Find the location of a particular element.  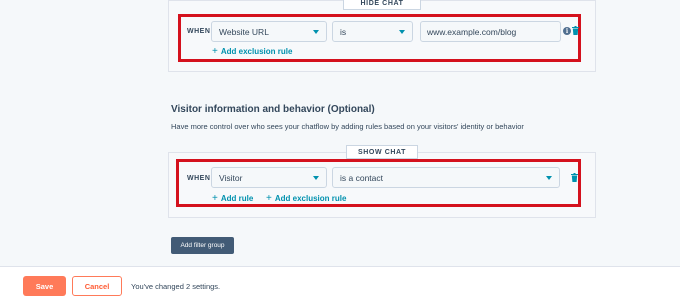

show-chat-property-select: Visitor is located at coordinates (269, 177).